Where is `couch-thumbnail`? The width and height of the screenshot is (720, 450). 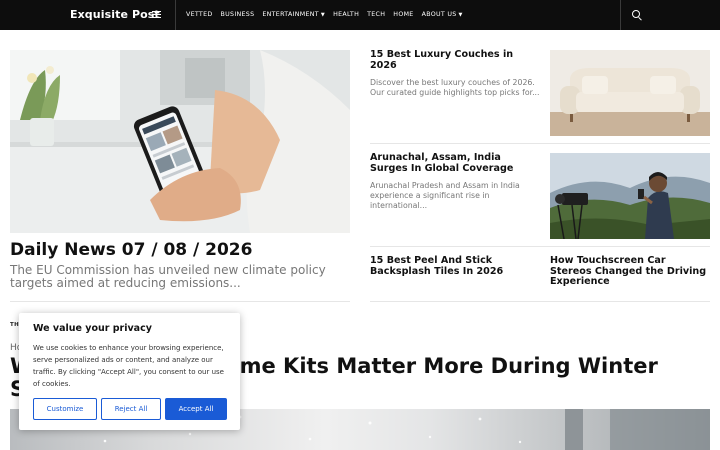 couch-thumbnail is located at coordinates (630, 93).